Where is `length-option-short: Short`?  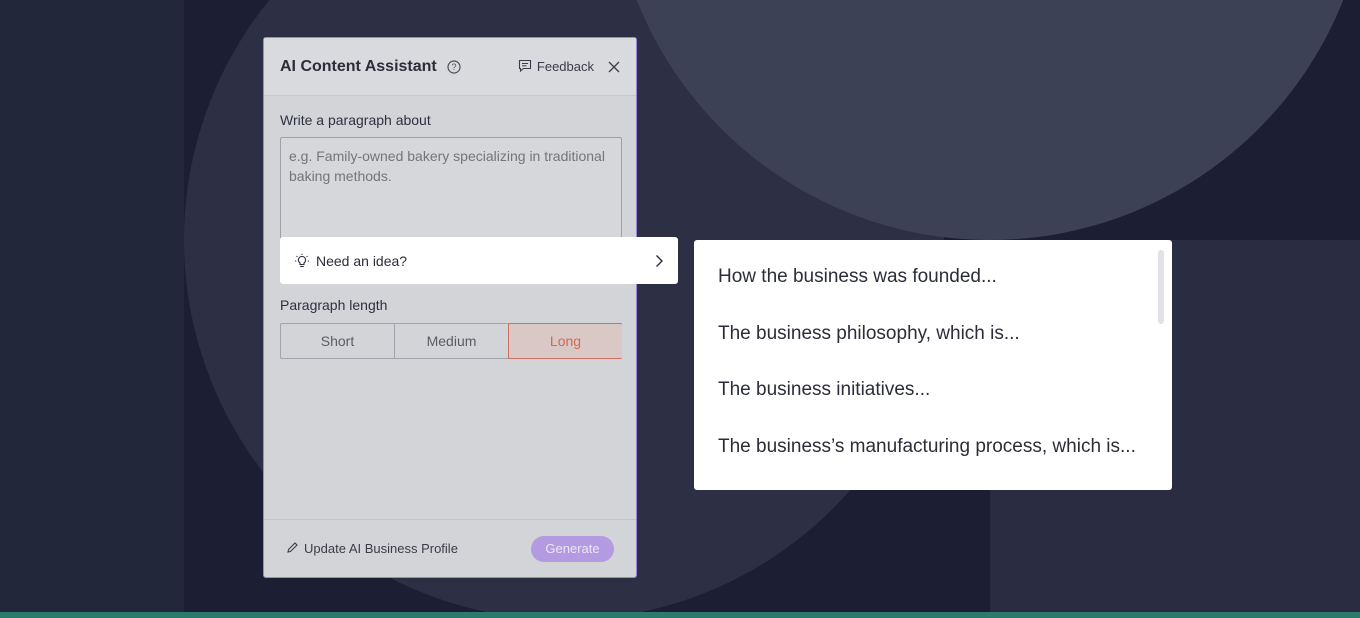 length-option-short: Short is located at coordinates (338, 341).